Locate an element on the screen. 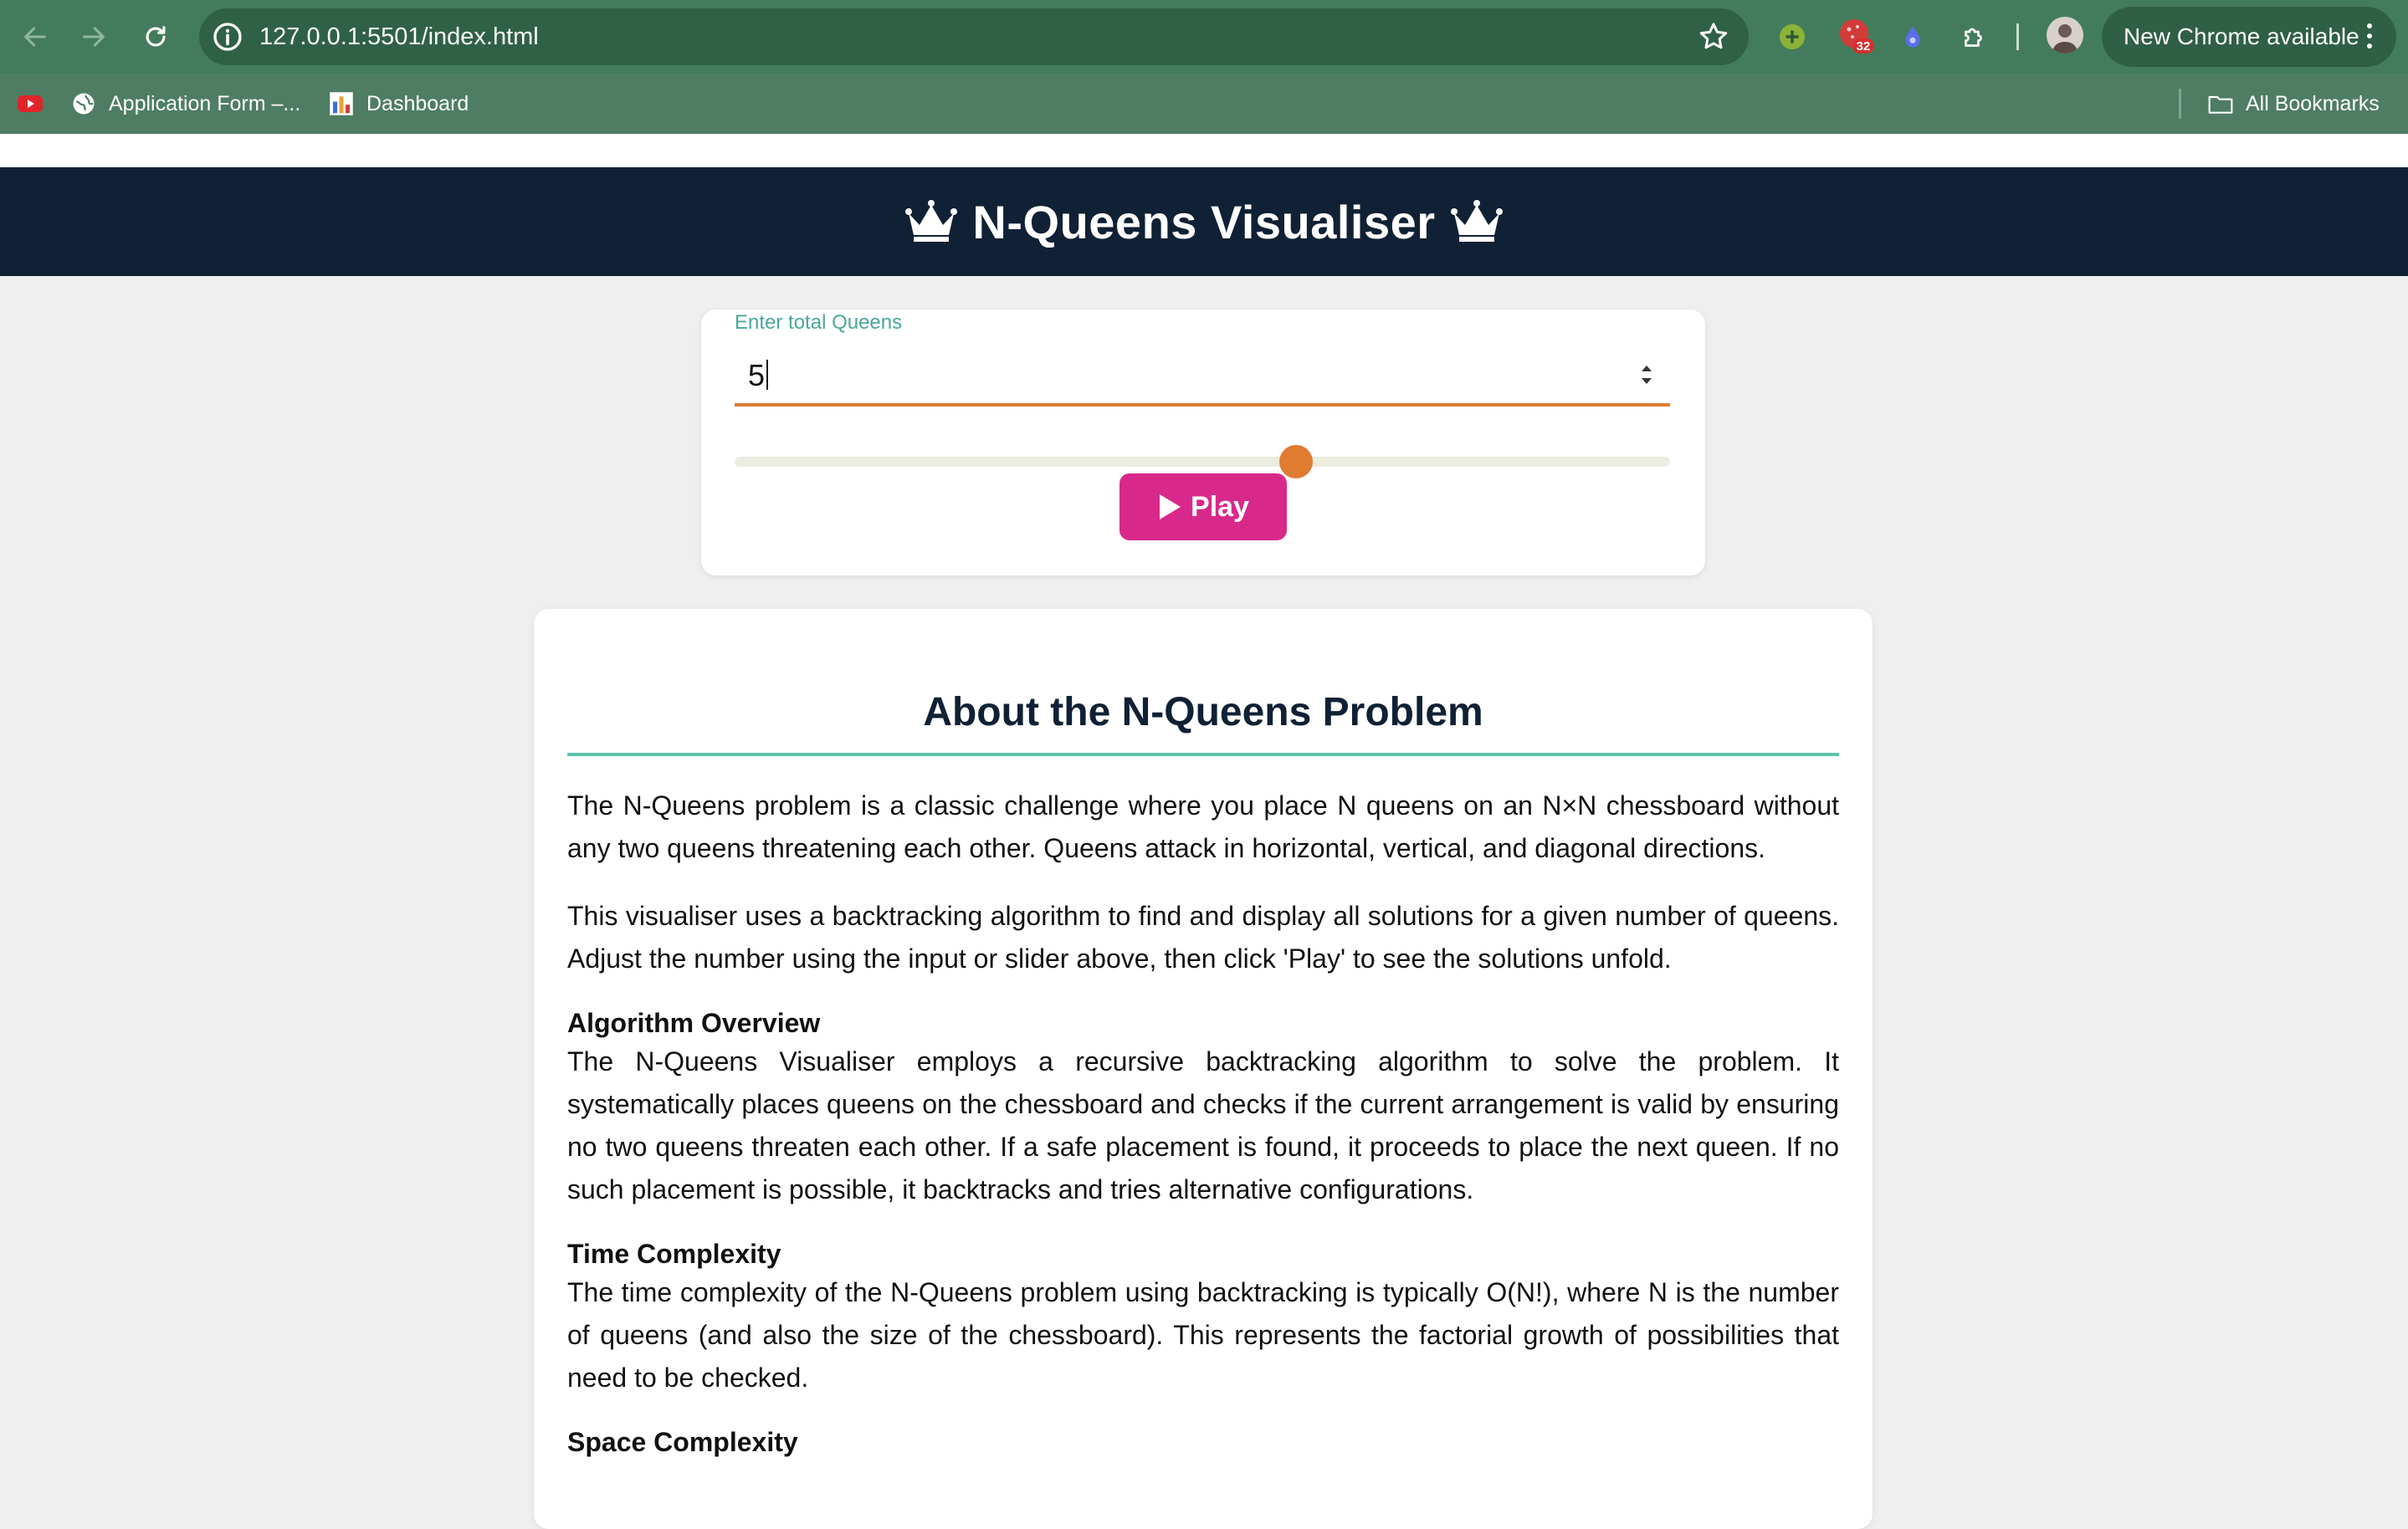  queens-slider is located at coordinates (1202, 462).